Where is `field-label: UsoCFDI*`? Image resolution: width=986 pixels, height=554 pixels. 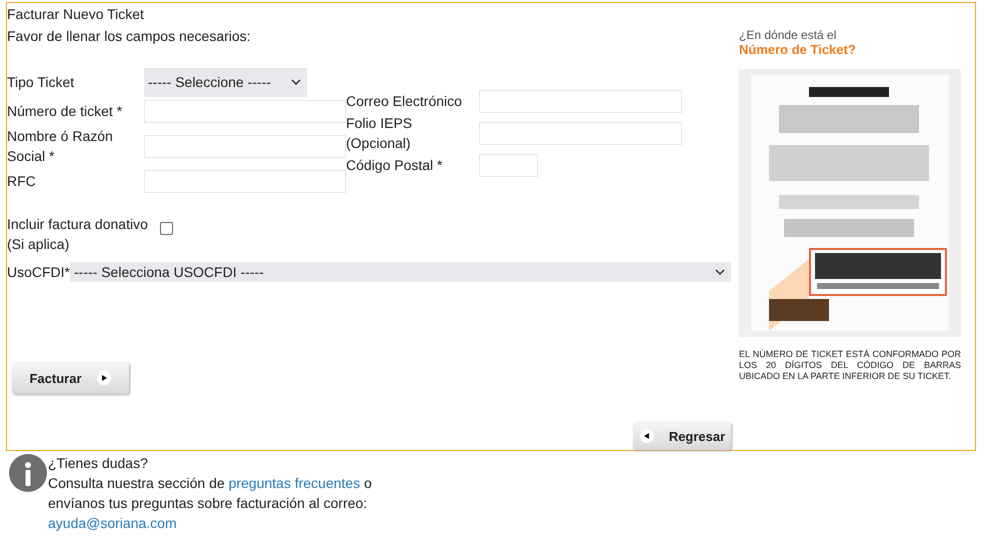 field-label: UsoCFDI* is located at coordinates (38, 272).